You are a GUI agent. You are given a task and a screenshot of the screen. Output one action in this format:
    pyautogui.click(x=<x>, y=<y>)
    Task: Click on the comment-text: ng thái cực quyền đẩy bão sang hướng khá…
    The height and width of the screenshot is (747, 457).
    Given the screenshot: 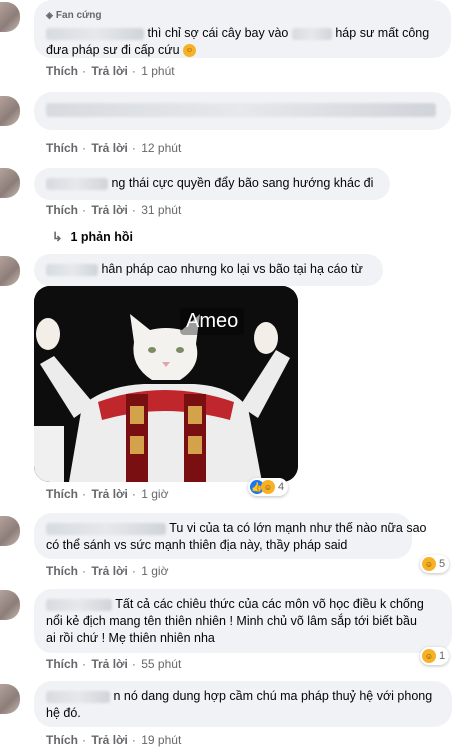 What is the action you would take?
    pyautogui.click(x=242, y=183)
    